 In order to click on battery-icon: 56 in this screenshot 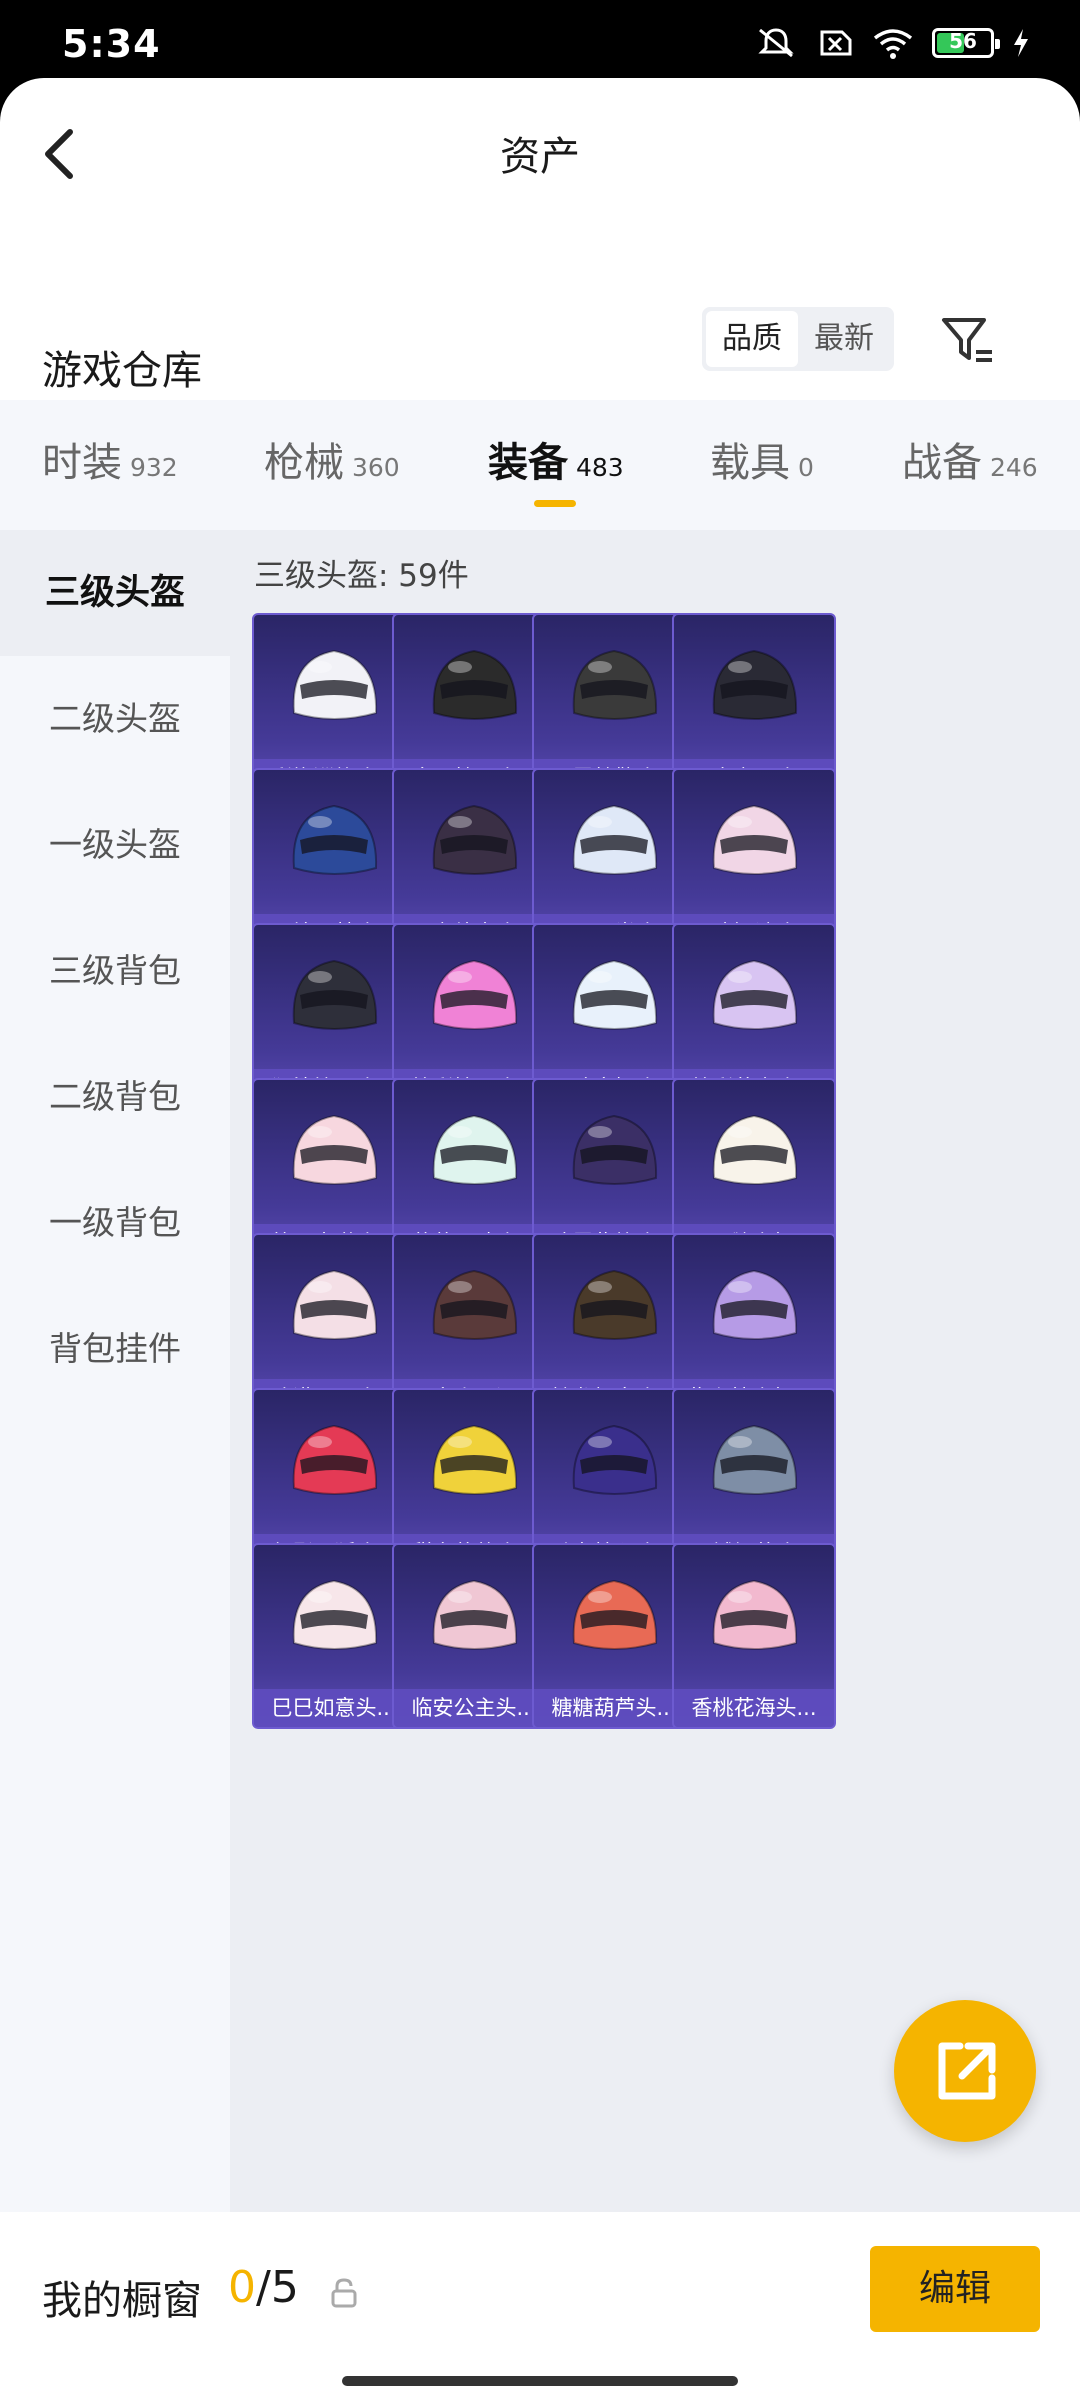, I will do `click(966, 43)`.